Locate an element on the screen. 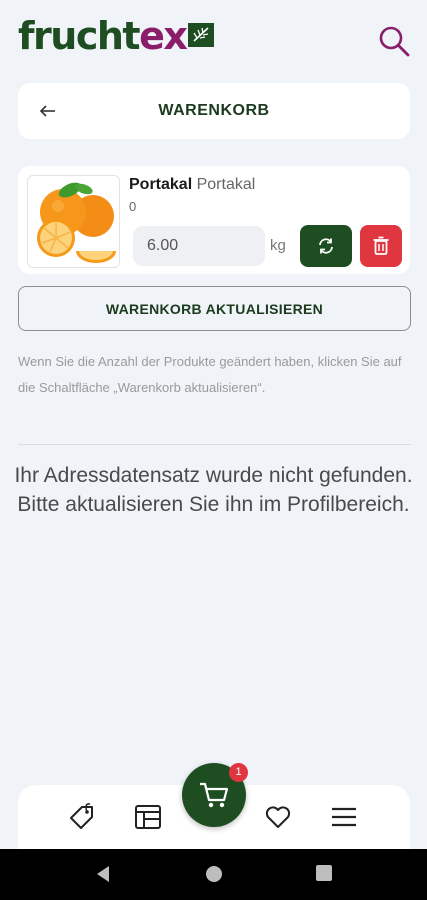 This screenshot has height=900, width=427. brand-logo: fruchtex is located at coordinates (116, 36).